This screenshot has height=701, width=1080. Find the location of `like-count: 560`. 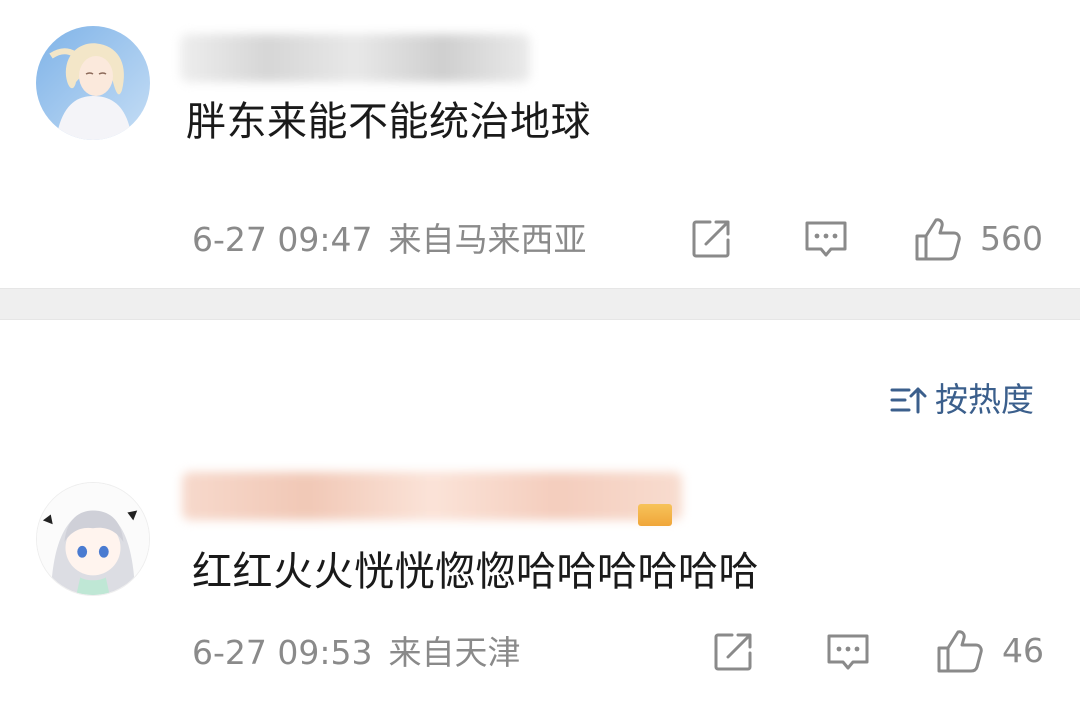

like-count: 560 is located at coordinates (1011, 238).